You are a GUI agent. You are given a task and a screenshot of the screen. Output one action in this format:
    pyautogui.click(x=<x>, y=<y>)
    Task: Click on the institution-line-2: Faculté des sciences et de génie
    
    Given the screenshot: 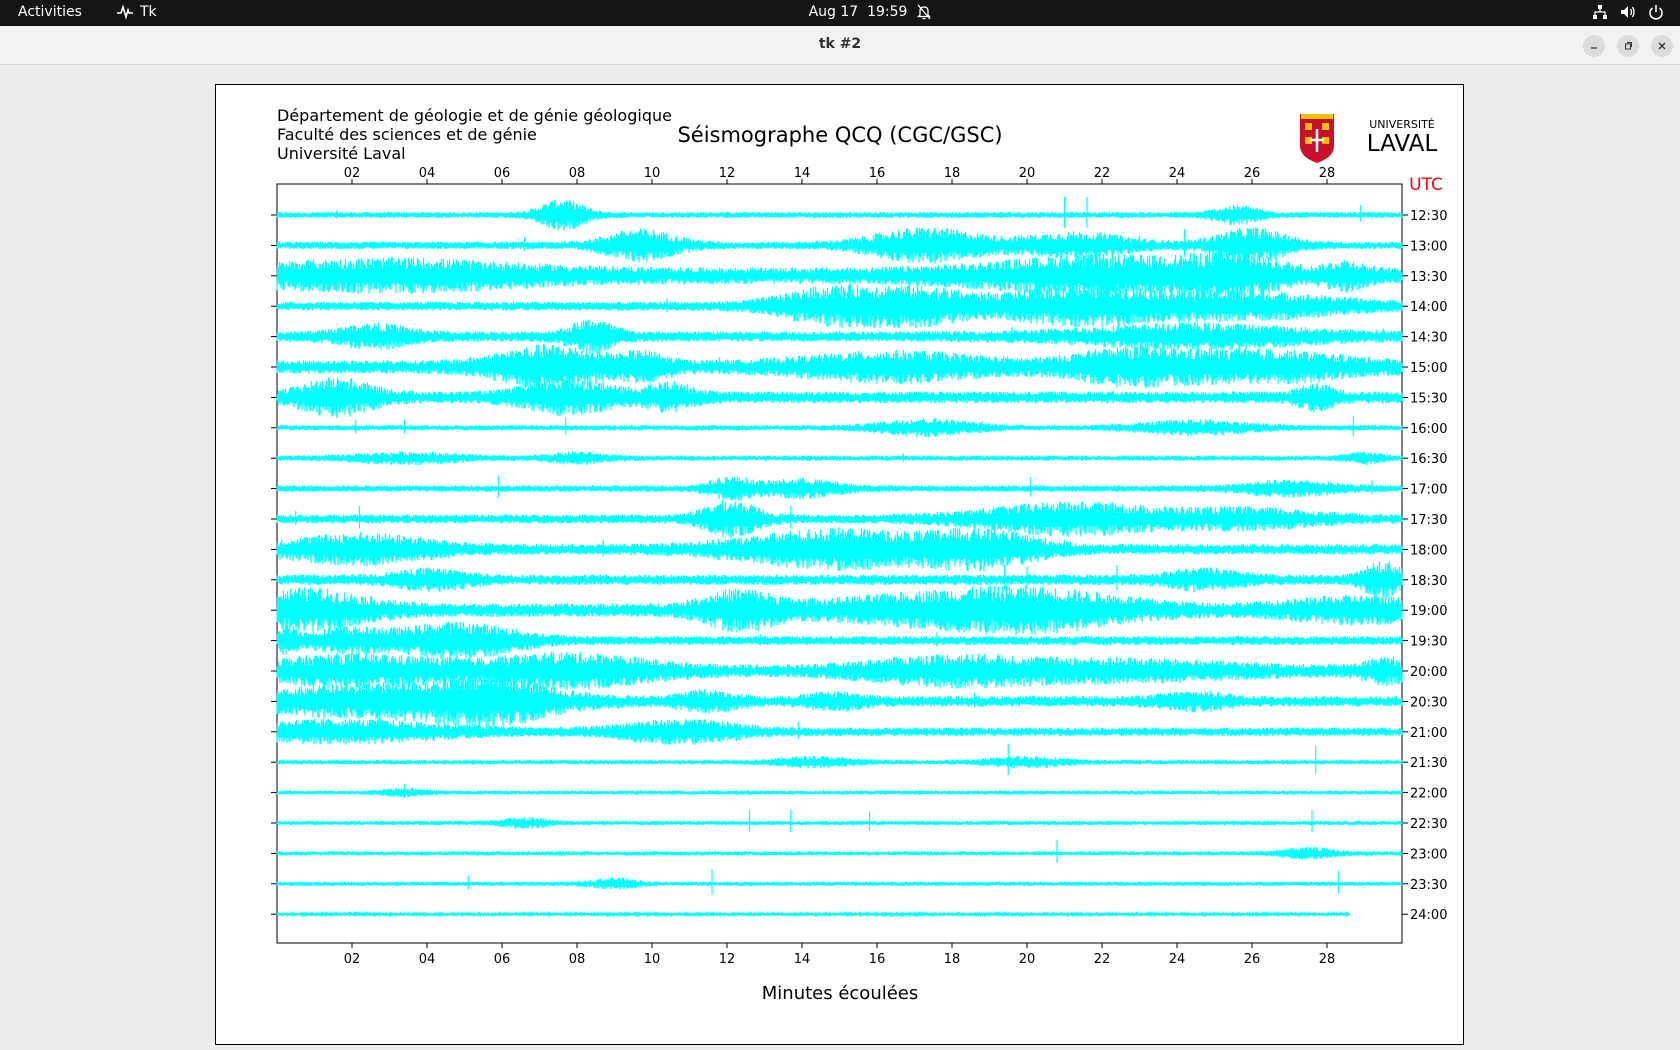 What is the action you would take?
    pyautogui.click(x=407, y=134)
    